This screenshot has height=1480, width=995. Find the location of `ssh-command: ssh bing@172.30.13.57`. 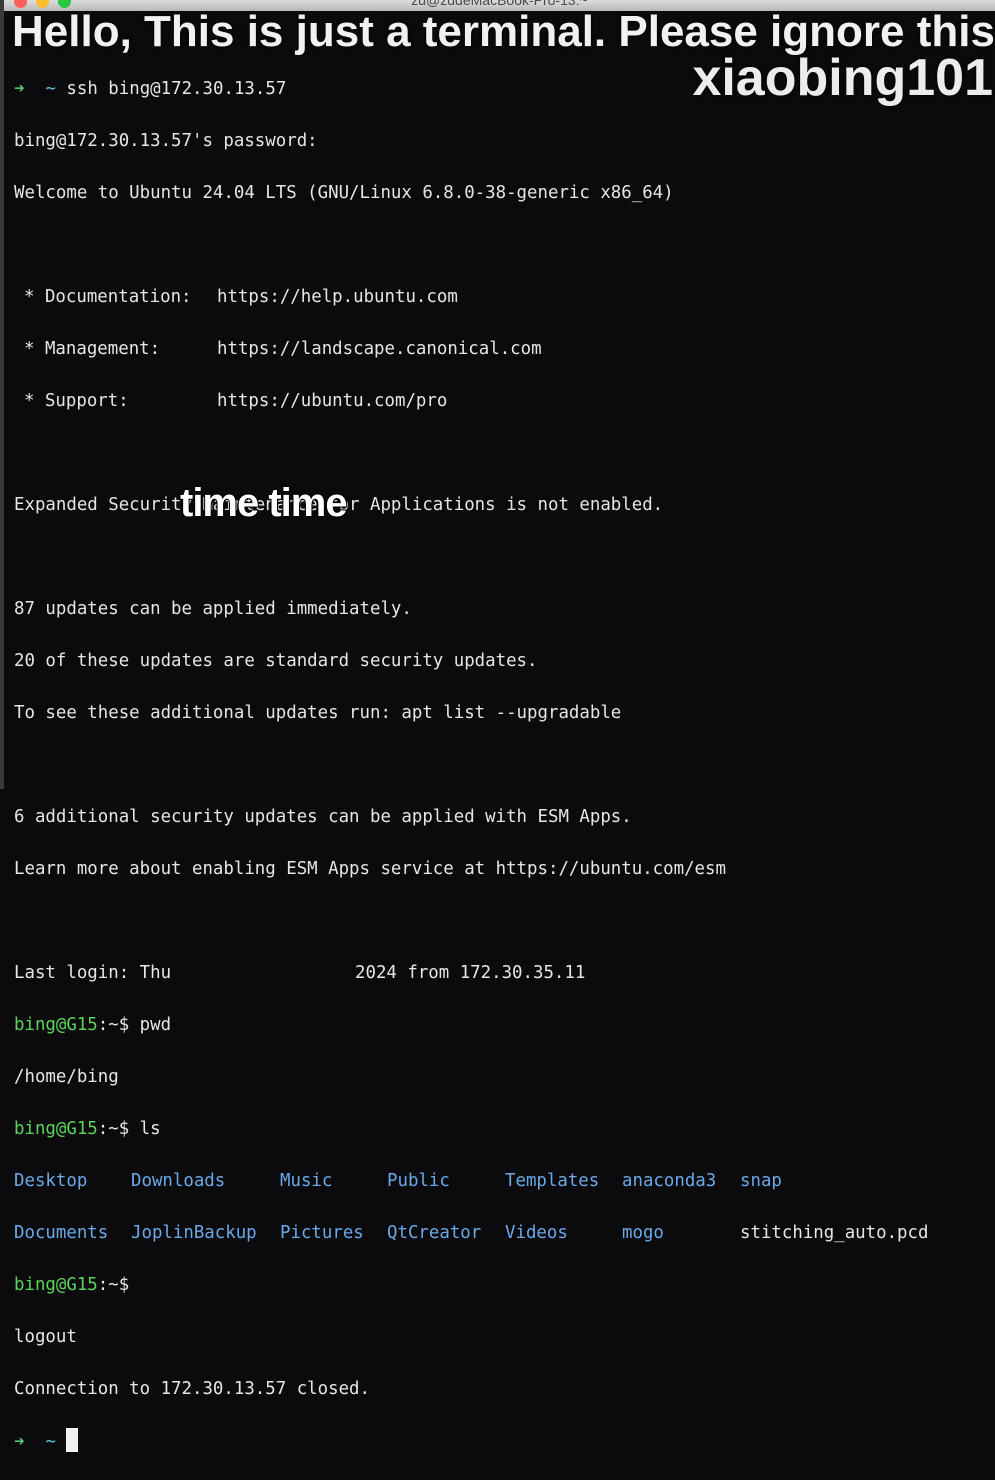

ssh-command: ssh bing@172.30.13.57 is located at coordinates (176, 89).